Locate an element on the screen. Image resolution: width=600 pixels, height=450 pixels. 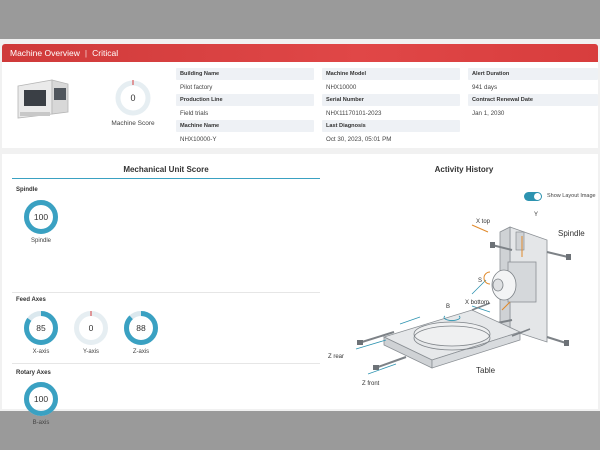
serial-number-value: NHX11170101-2023 is located at coordinates (354, 113).